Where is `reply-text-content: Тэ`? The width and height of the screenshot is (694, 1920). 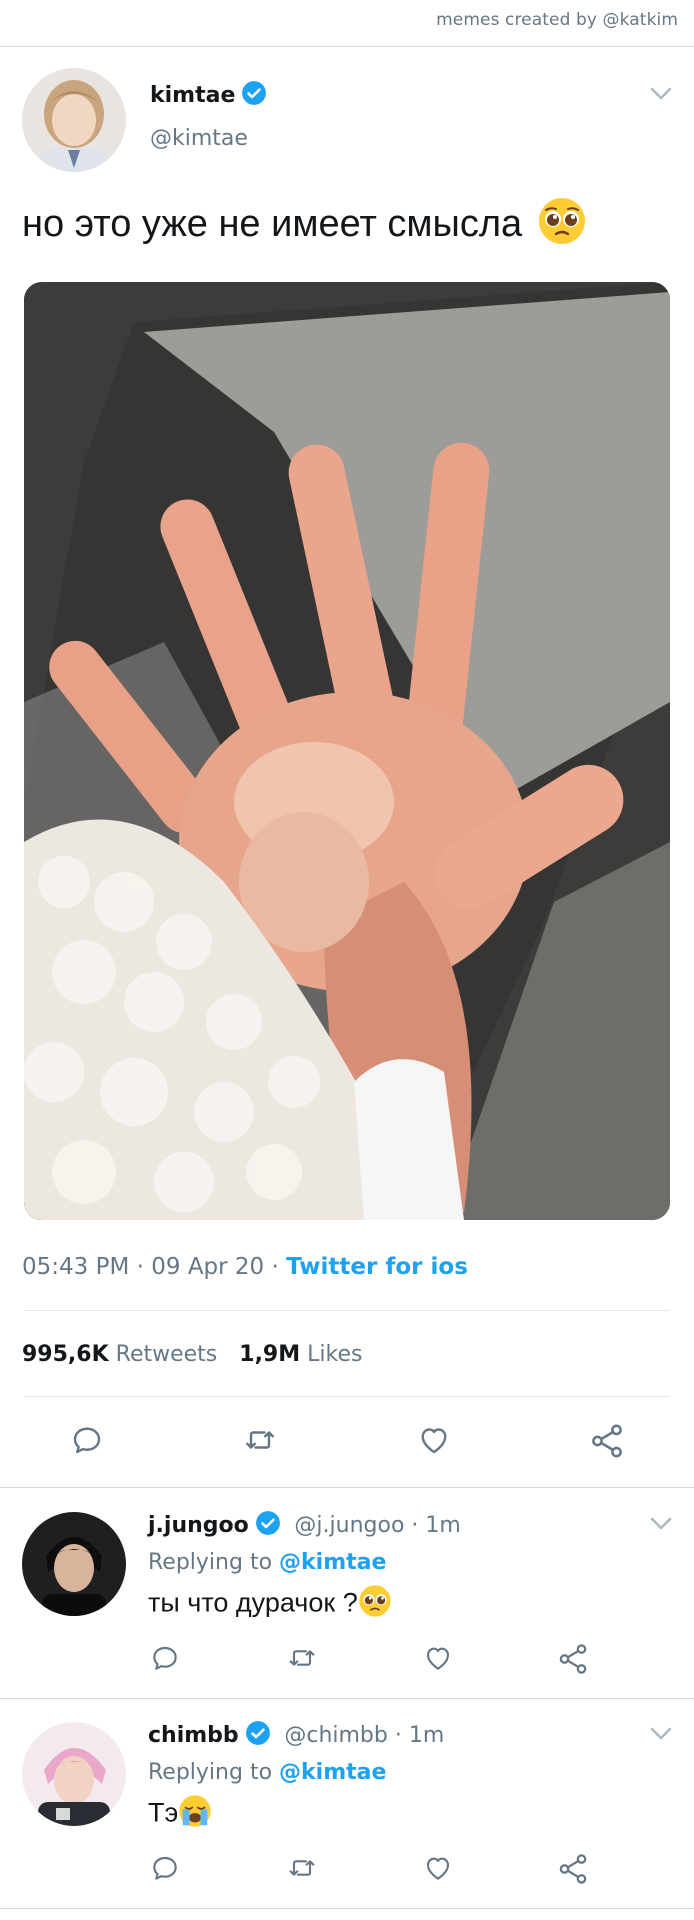
reply-text-content: Тэ is located at coordinates (163, 1812).